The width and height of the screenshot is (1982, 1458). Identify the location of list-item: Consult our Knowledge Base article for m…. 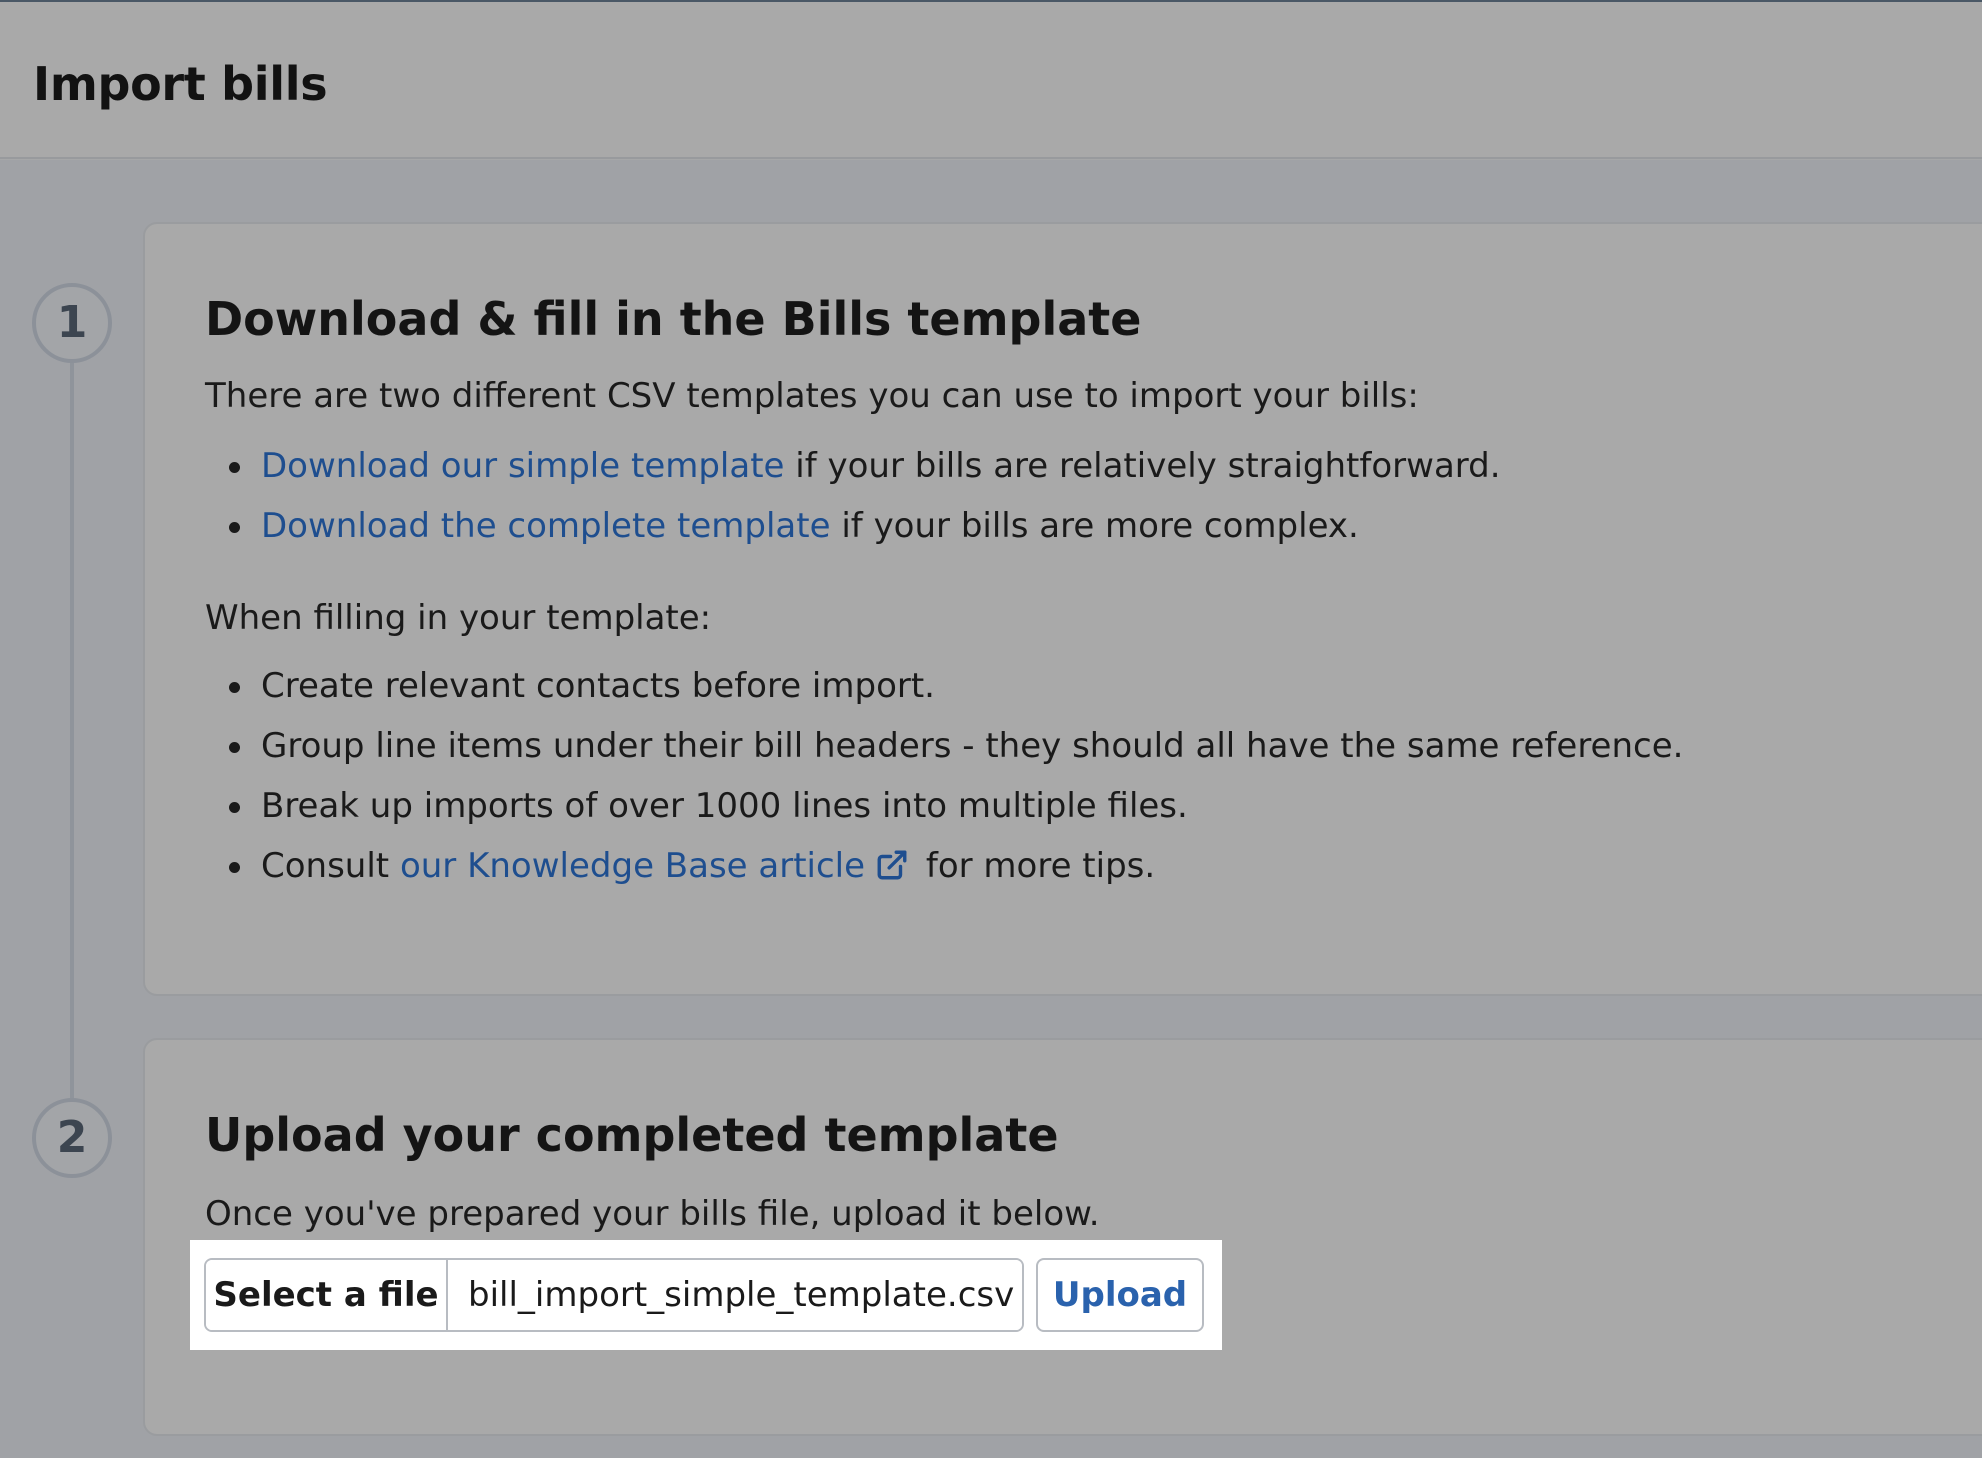
(944, 874).